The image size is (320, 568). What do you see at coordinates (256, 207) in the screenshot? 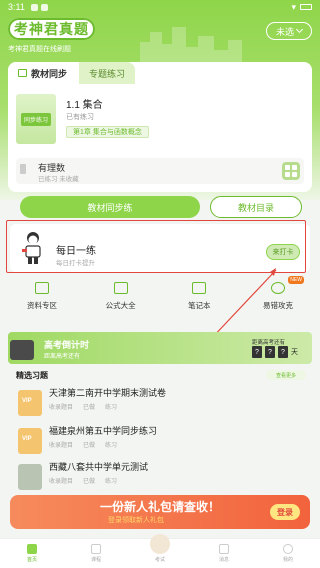
I see `textbook-contents-button: 教材目录` at bounding box center [256, 207].